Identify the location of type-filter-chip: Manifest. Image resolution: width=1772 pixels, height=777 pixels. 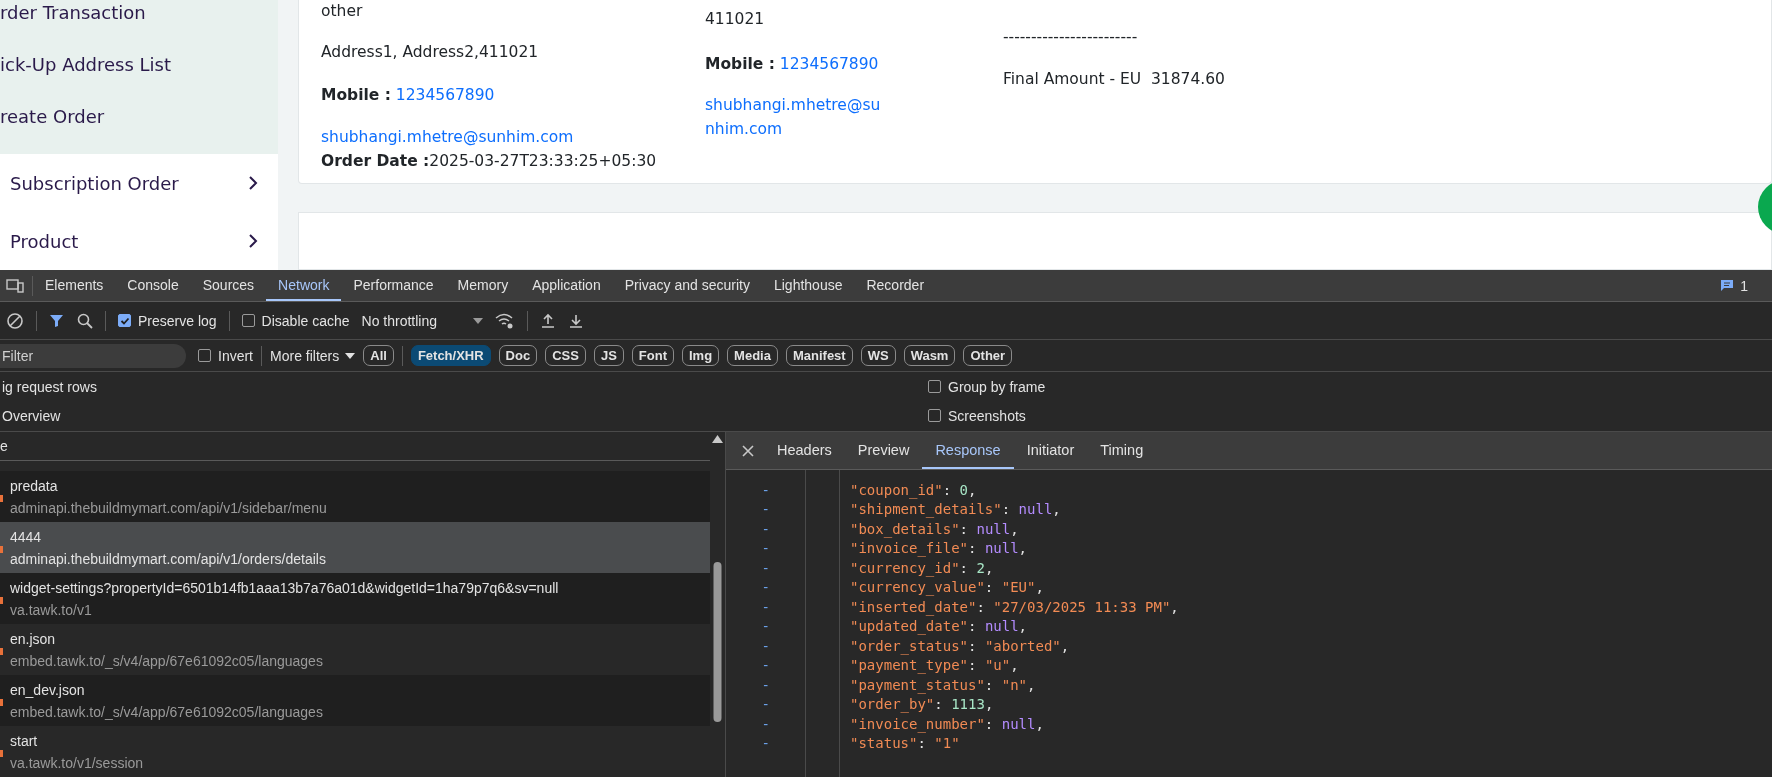
(819, 355).